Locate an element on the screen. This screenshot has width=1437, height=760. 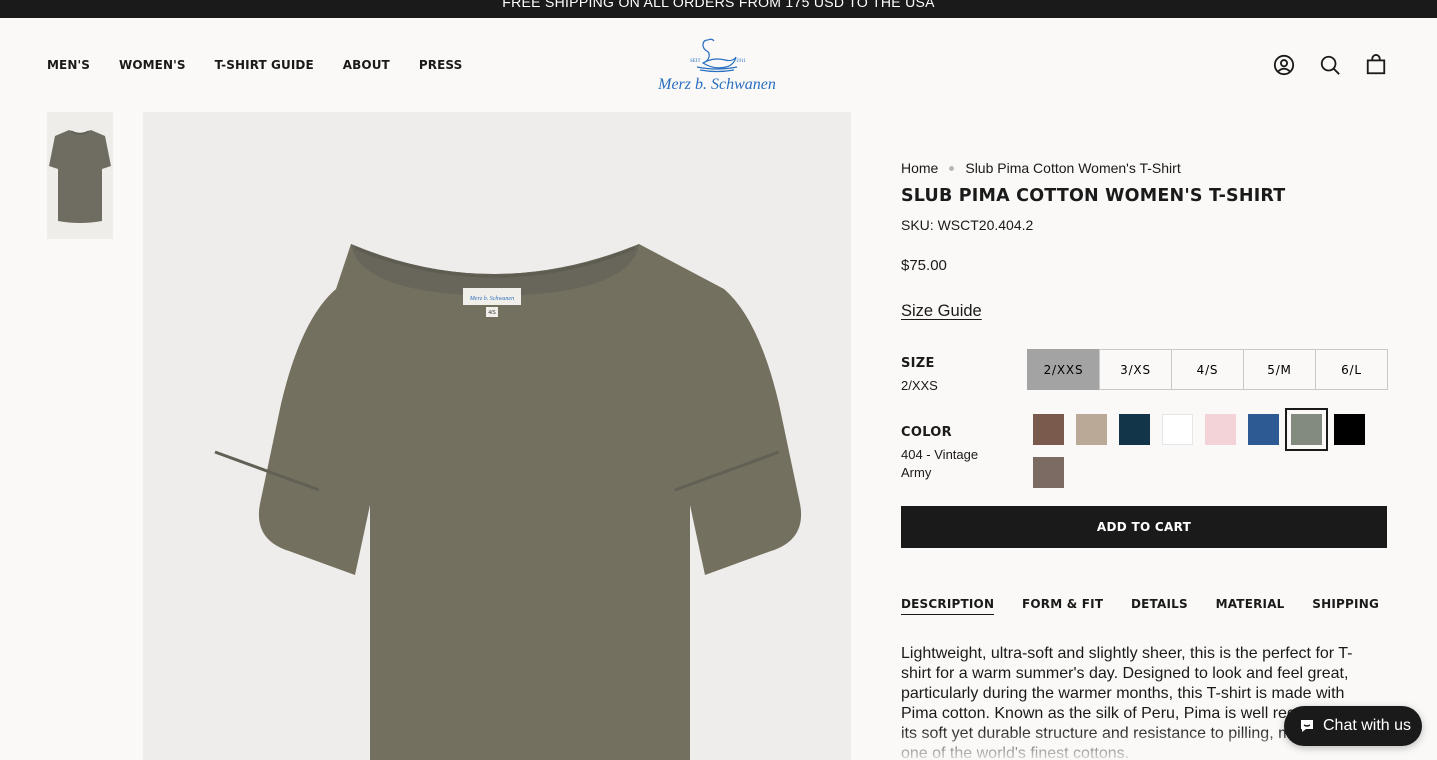
size-option-5-m: 5/M is located at coordinates (1279, 369).